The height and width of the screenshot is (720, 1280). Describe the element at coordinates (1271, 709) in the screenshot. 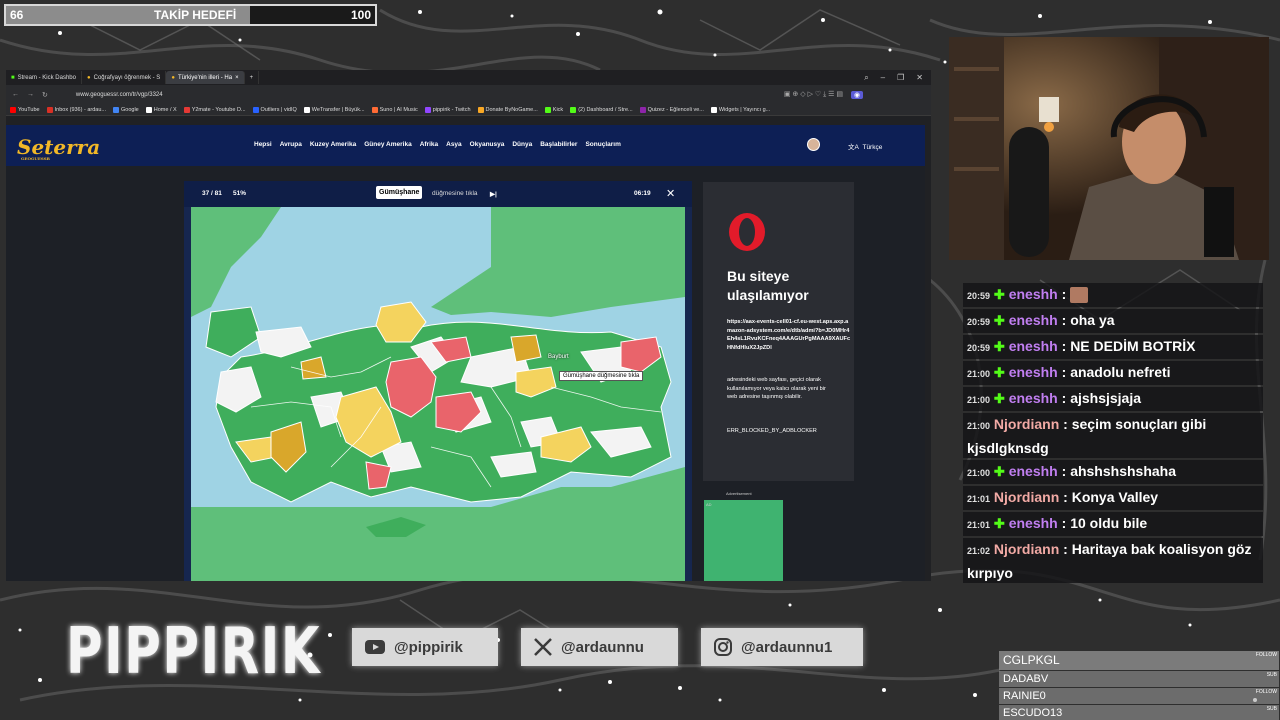

I see `event-type: SUB` at that location.